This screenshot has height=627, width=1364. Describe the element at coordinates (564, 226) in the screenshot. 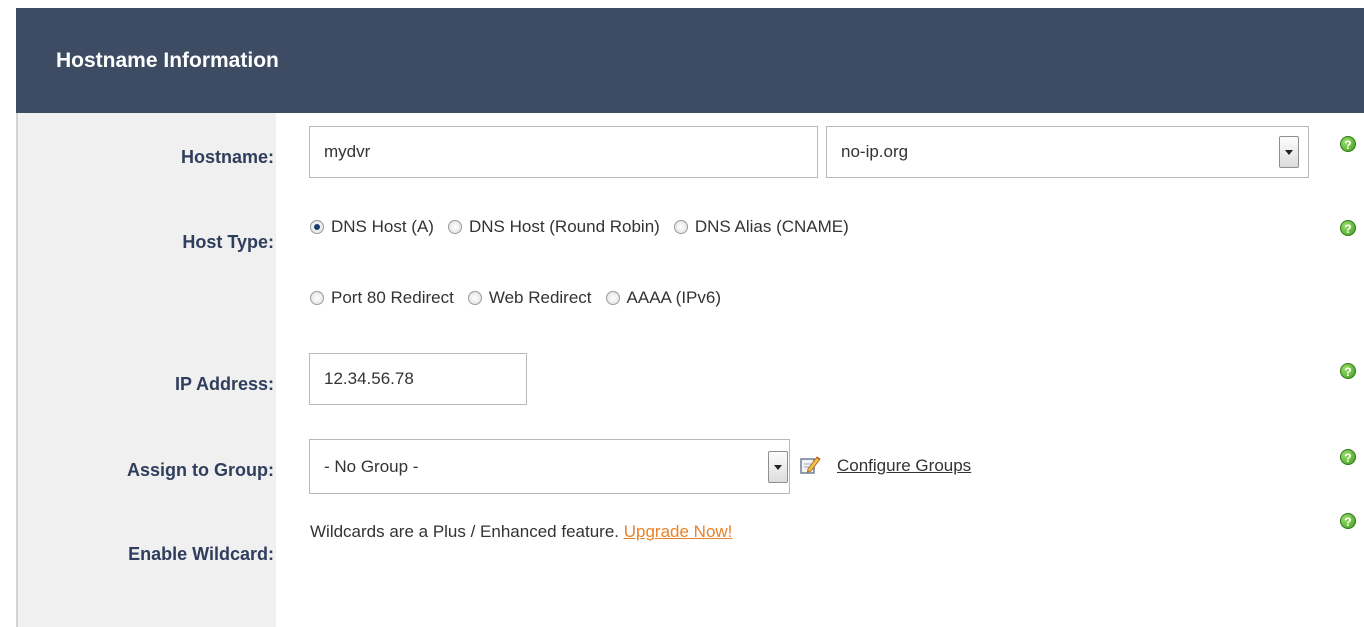

I see `radio-label: DNS Host (Round Robin)` at that location.